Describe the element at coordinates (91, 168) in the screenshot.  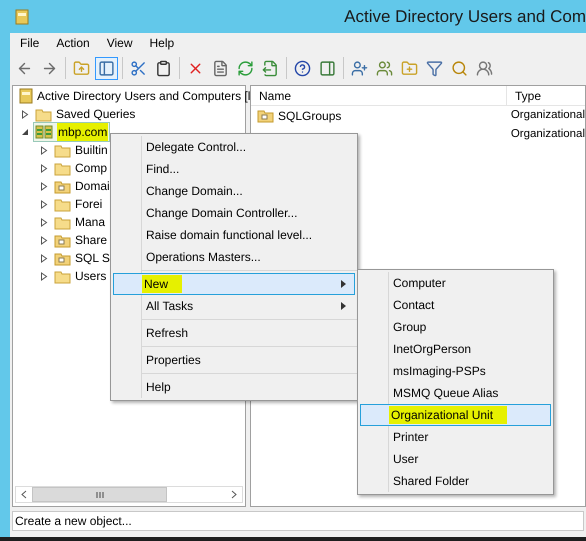
I see `tree-item-label: Comp` at that location.